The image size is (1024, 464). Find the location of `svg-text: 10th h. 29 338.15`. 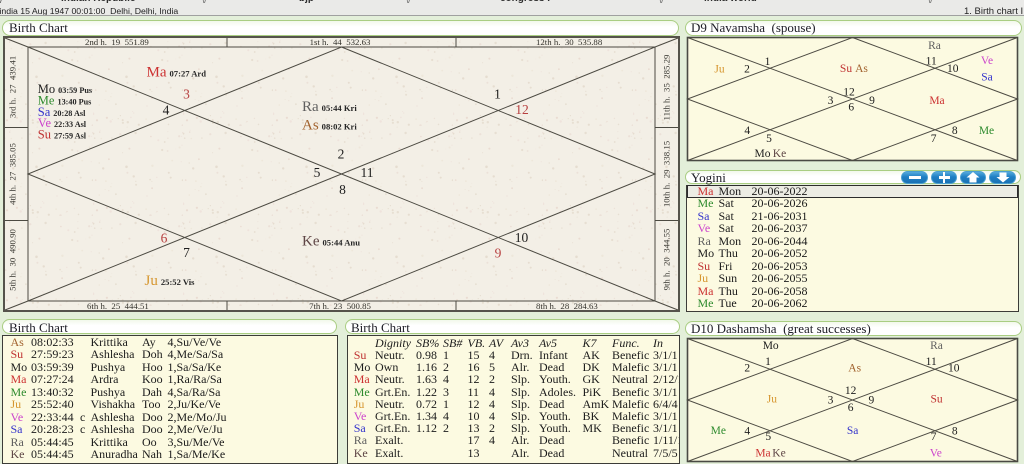

svg-text: 10th h. 29 338.15 is located at coordinates (667, 173).